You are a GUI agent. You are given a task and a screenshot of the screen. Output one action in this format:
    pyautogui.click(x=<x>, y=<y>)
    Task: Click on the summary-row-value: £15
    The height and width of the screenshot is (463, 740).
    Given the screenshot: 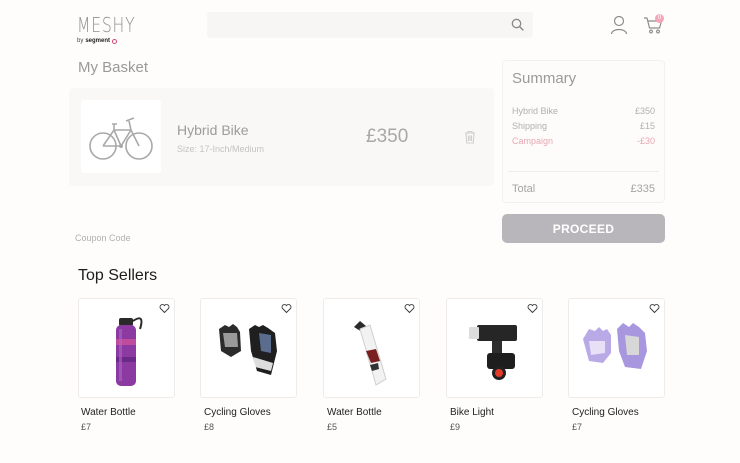 What is the action you would take?
    pyautogui.click(x=647, y=126)
    